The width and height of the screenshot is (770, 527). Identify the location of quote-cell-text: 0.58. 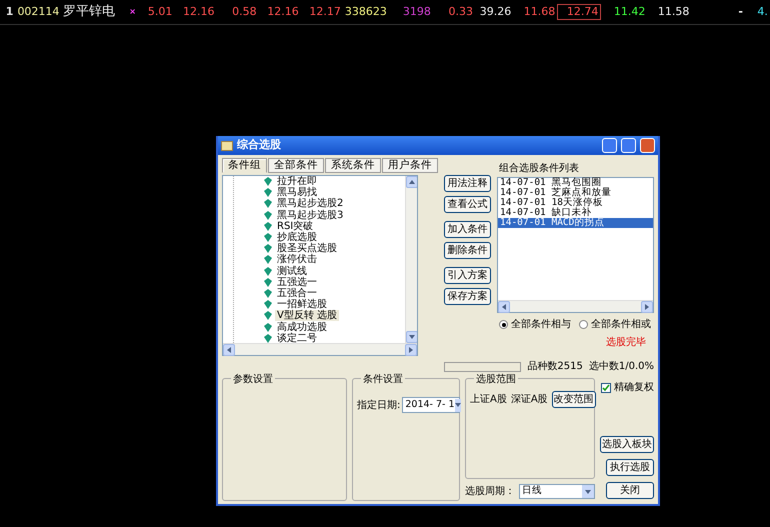
(244, 12).